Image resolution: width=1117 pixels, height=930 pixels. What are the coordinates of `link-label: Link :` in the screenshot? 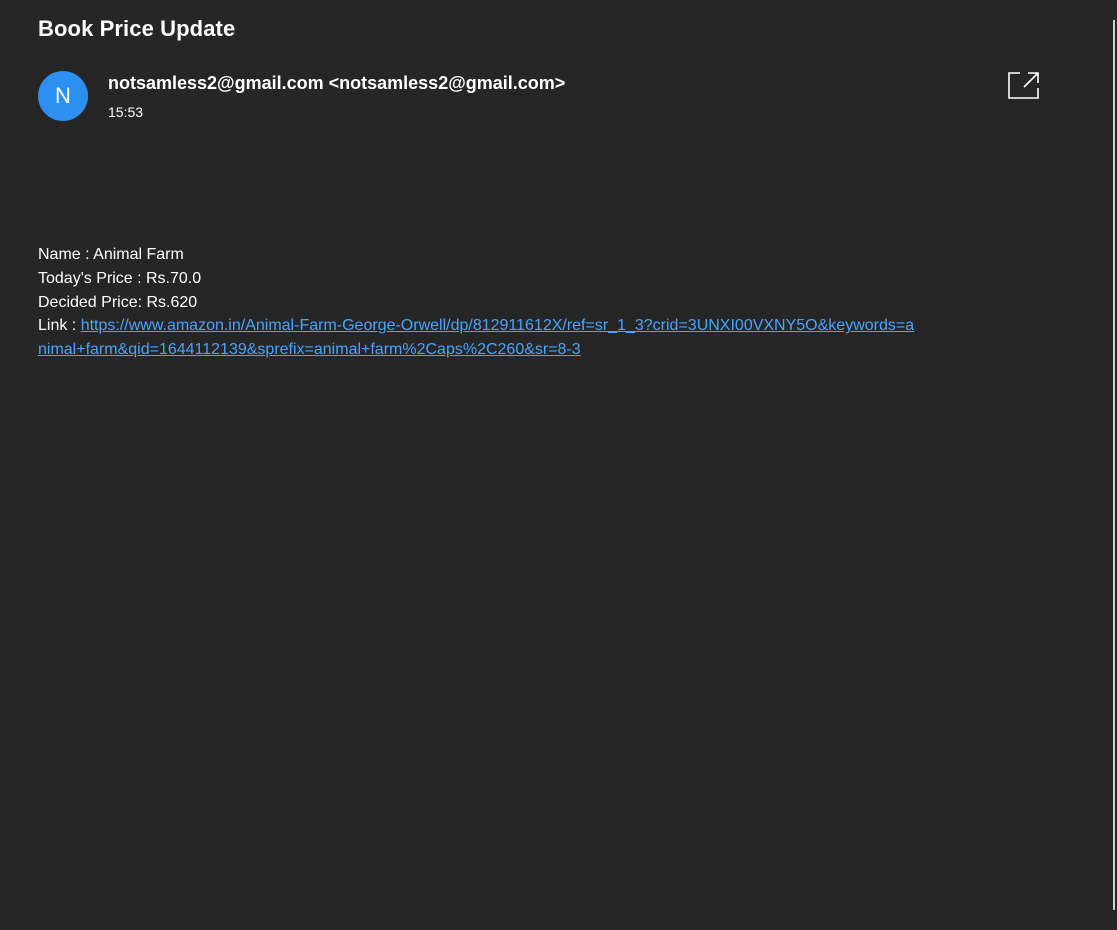 It's located at (59, 326).